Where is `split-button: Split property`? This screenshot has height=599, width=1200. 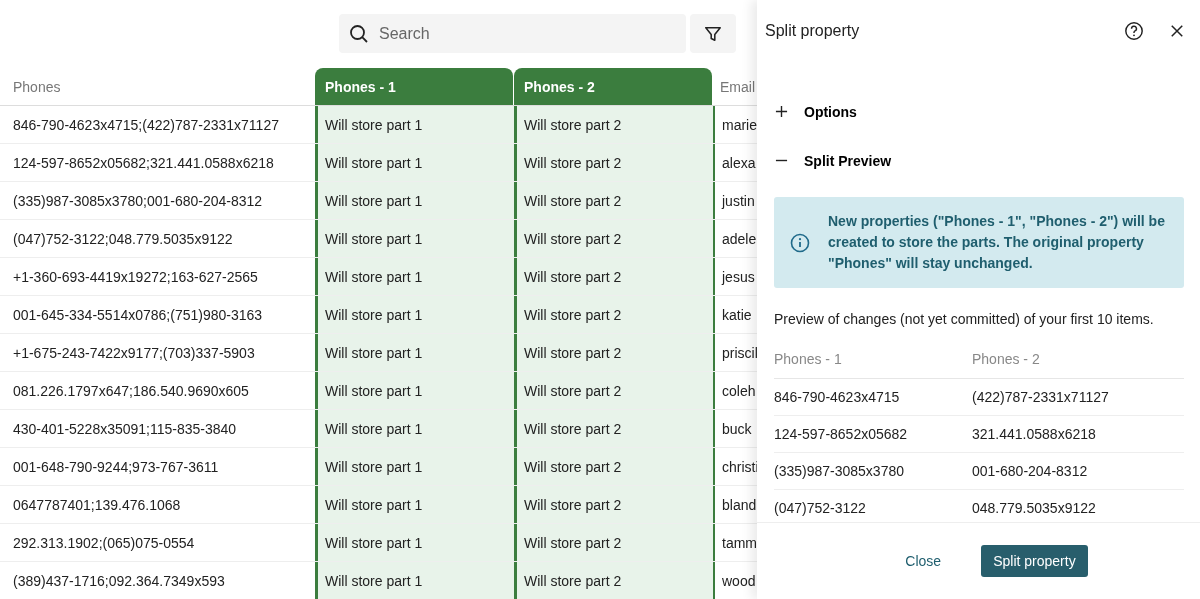
split-button: Split property is located at coordinates (1034, 561).